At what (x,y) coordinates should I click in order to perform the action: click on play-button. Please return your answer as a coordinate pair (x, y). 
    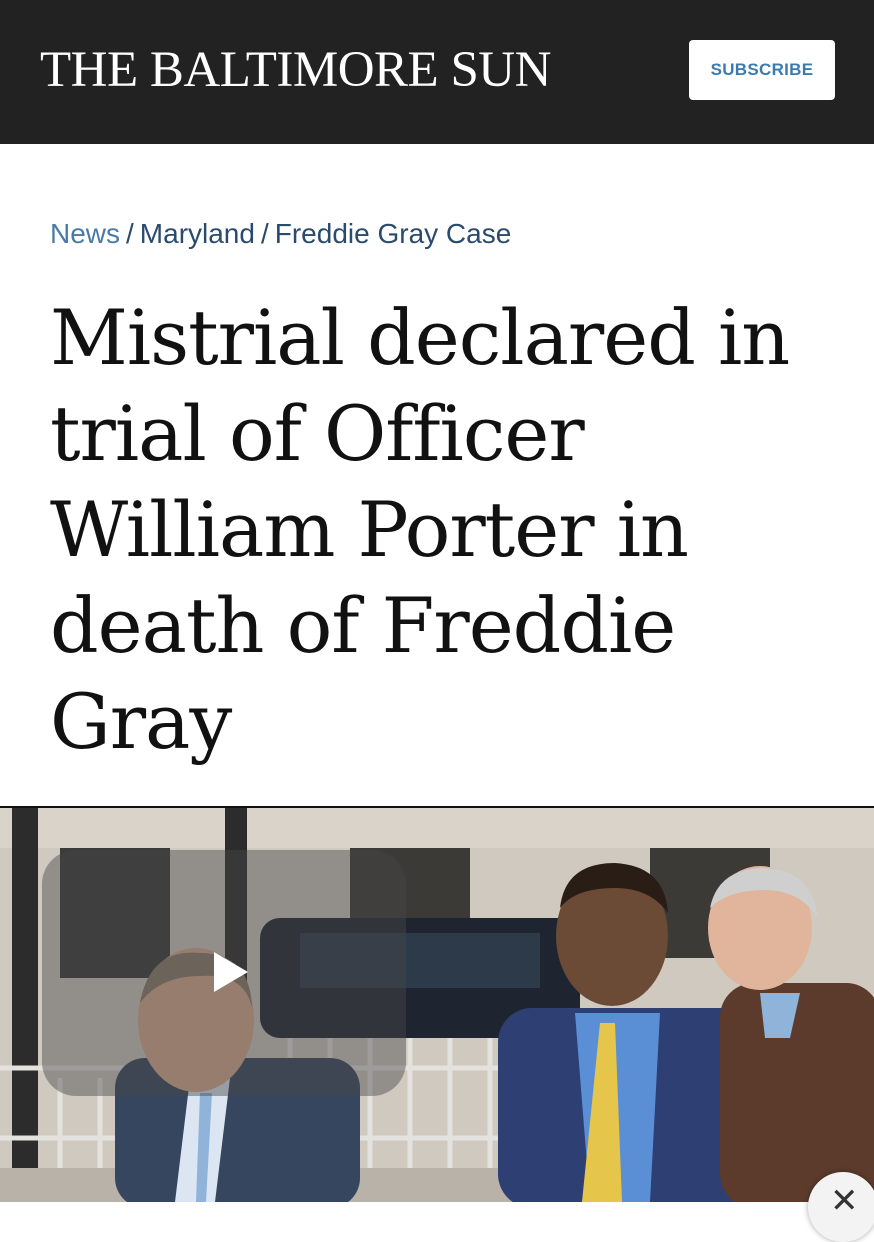
    Looking at the image, I should click on (224, 973).